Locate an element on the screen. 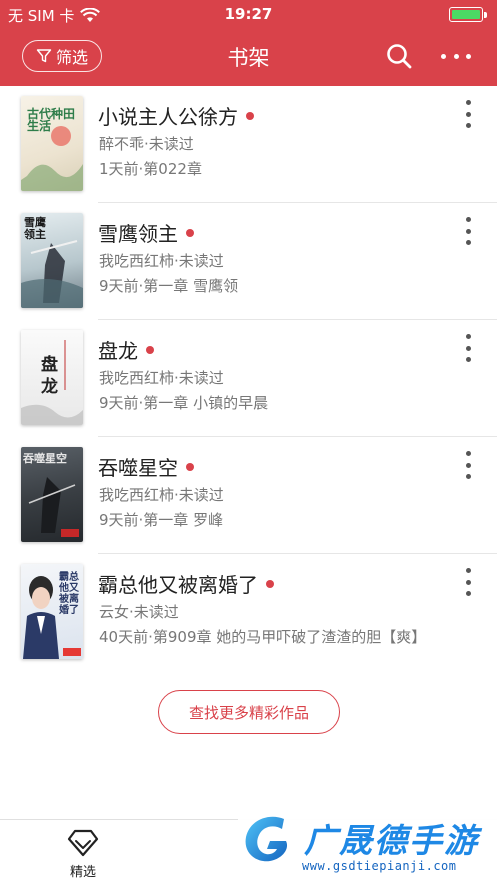 The image size is (497, 883). cover-title-text: 盘龙 is located at coordinates (49, 376).